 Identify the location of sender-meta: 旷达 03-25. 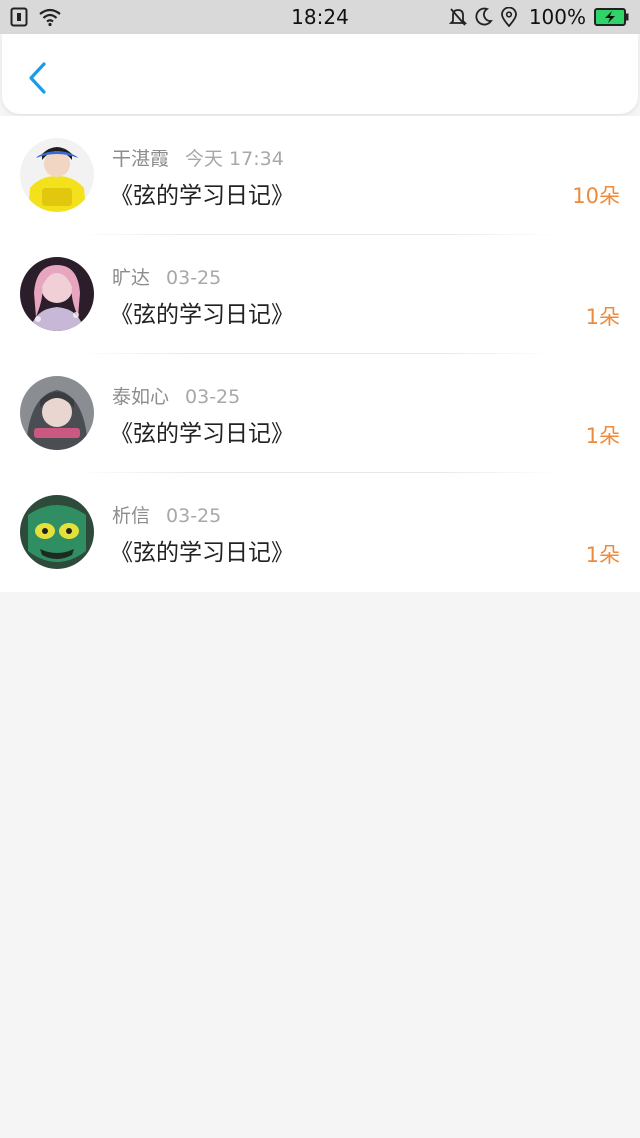
(166, 276).